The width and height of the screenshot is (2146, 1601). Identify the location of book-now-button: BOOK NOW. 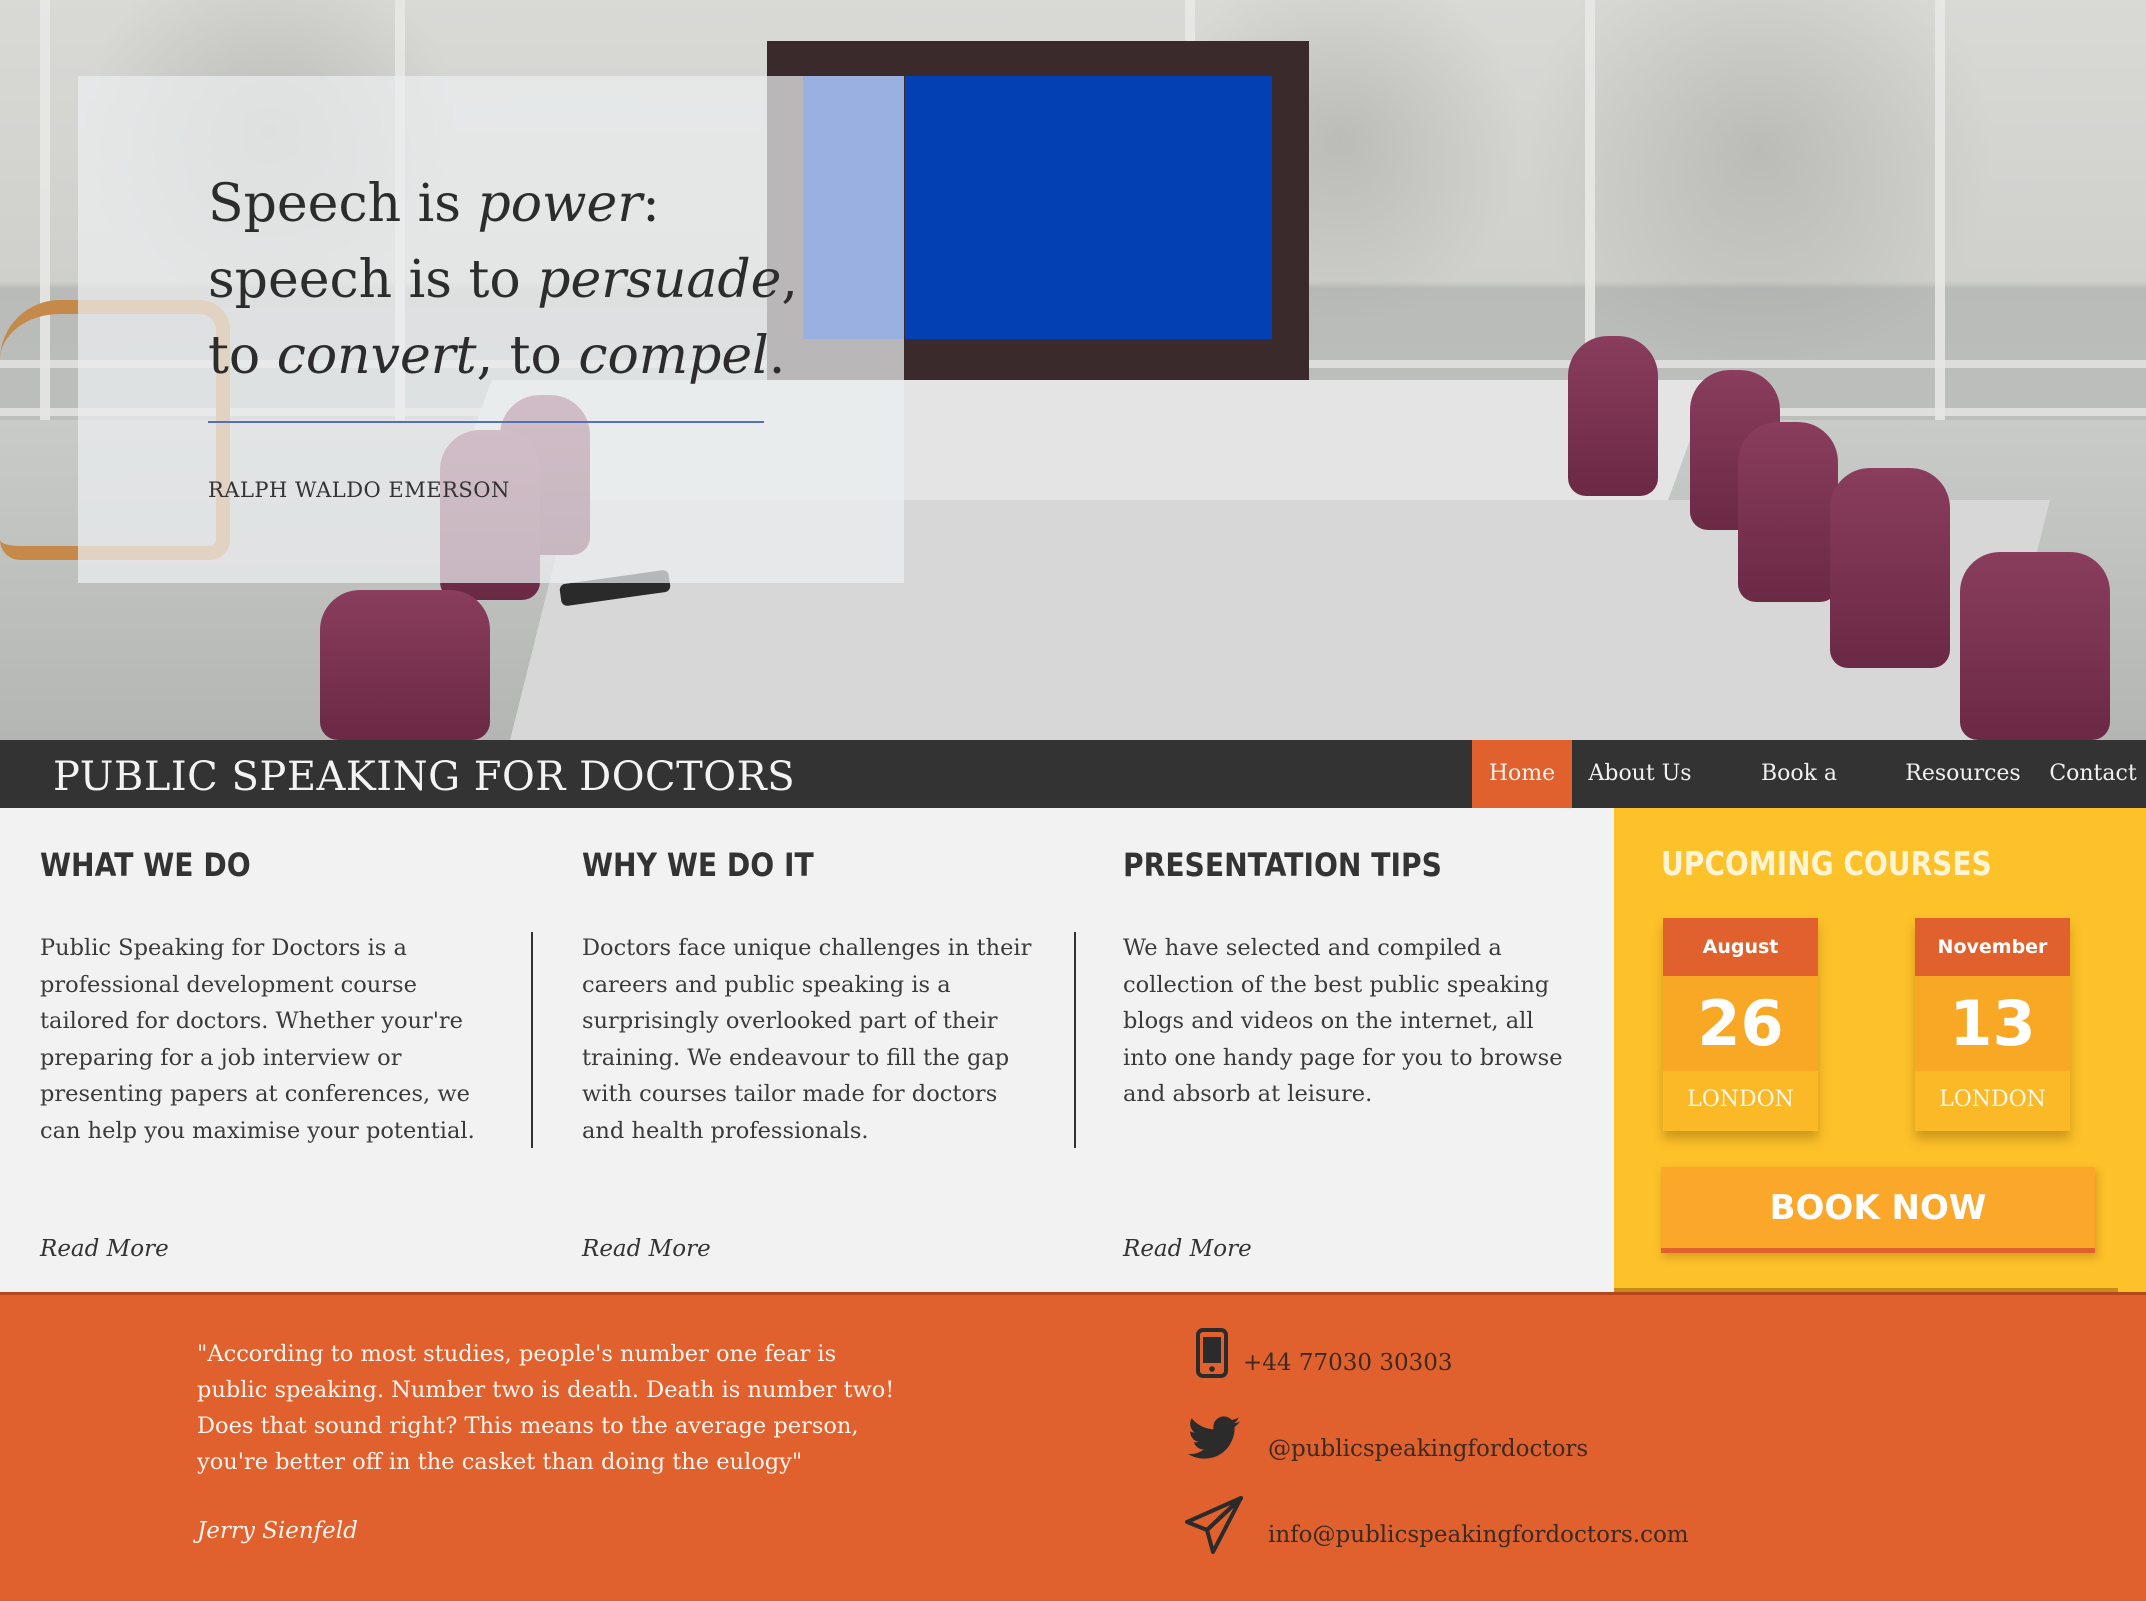
(1878, 1210).